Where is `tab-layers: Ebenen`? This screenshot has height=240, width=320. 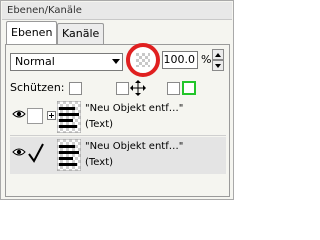
tab-layers: Ebenen is located at coordinates (32, 32).